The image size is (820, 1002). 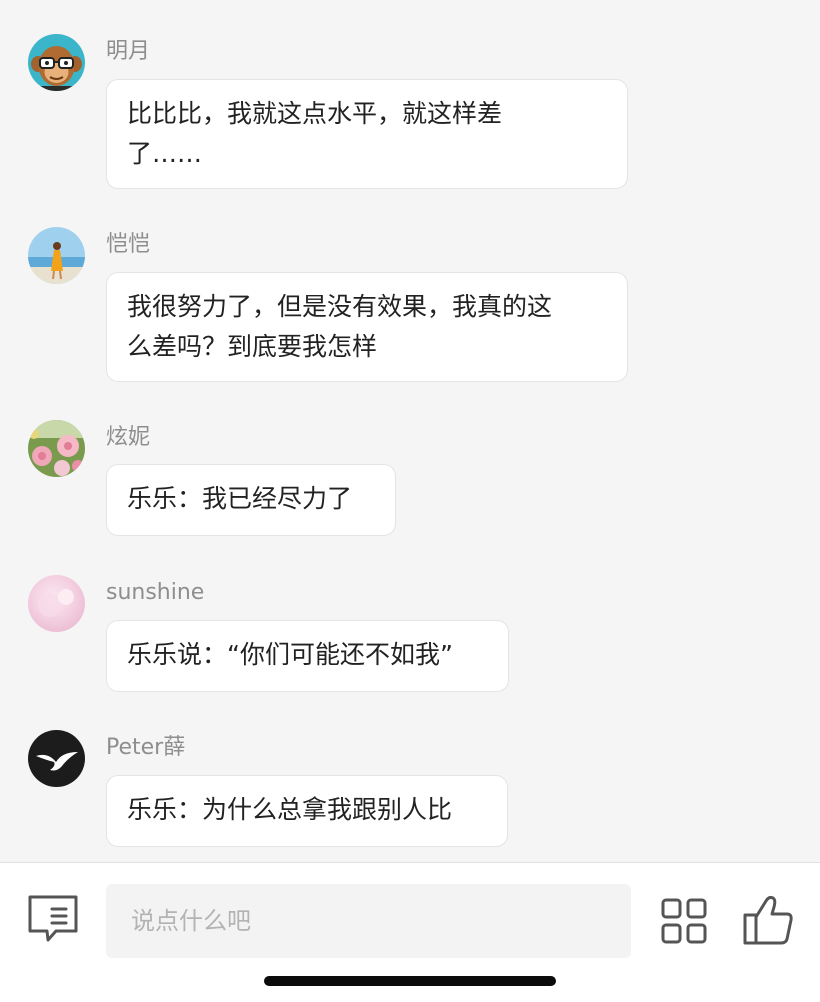 I want to click on comment-input: 说点什么吧, so click(x=368, y=921).